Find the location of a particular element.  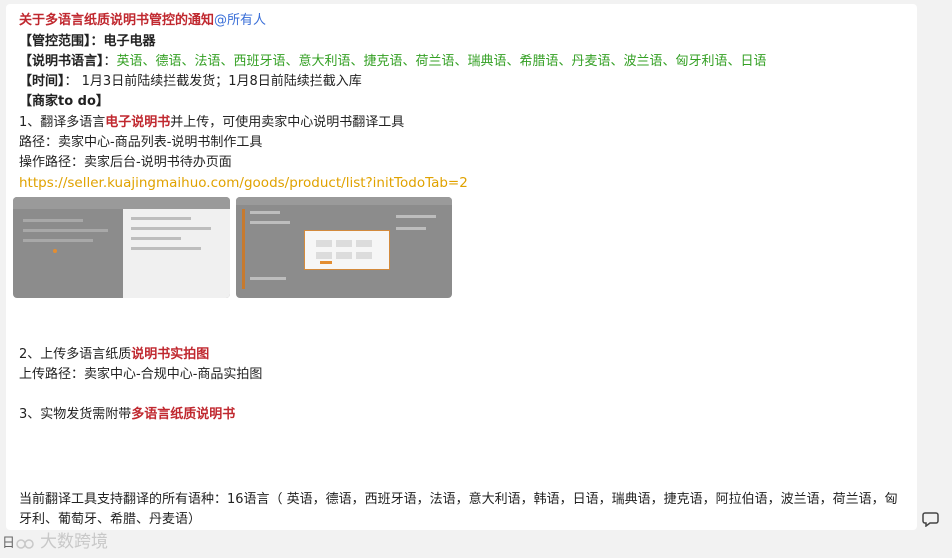

step2-line: 2、上传多语言纸质说明书实拍图 is located at coordinates (114, 355).